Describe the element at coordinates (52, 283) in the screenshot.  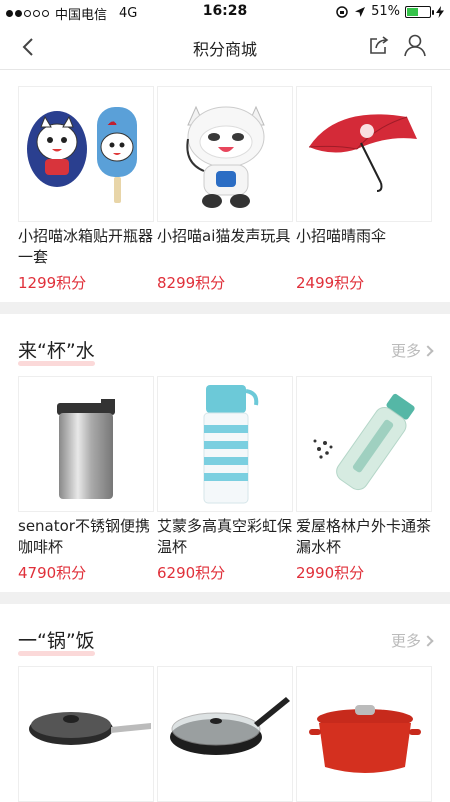
I see `product-price: 1299积分` at that location.